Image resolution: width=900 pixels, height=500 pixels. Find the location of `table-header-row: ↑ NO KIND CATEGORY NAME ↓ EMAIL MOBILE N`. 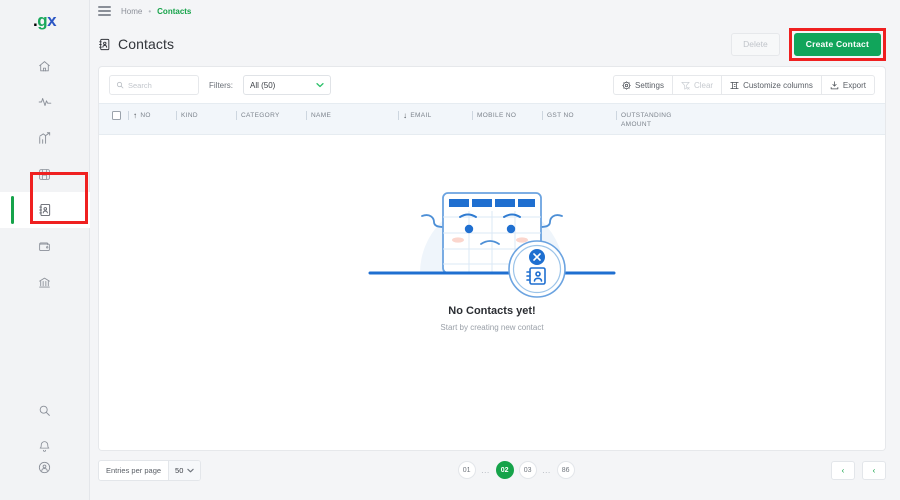

table-header-row: ↑ NO KIND CATEGORY NAME ↓ EMAIL MOBILE N is located at coordinates (492, 119).